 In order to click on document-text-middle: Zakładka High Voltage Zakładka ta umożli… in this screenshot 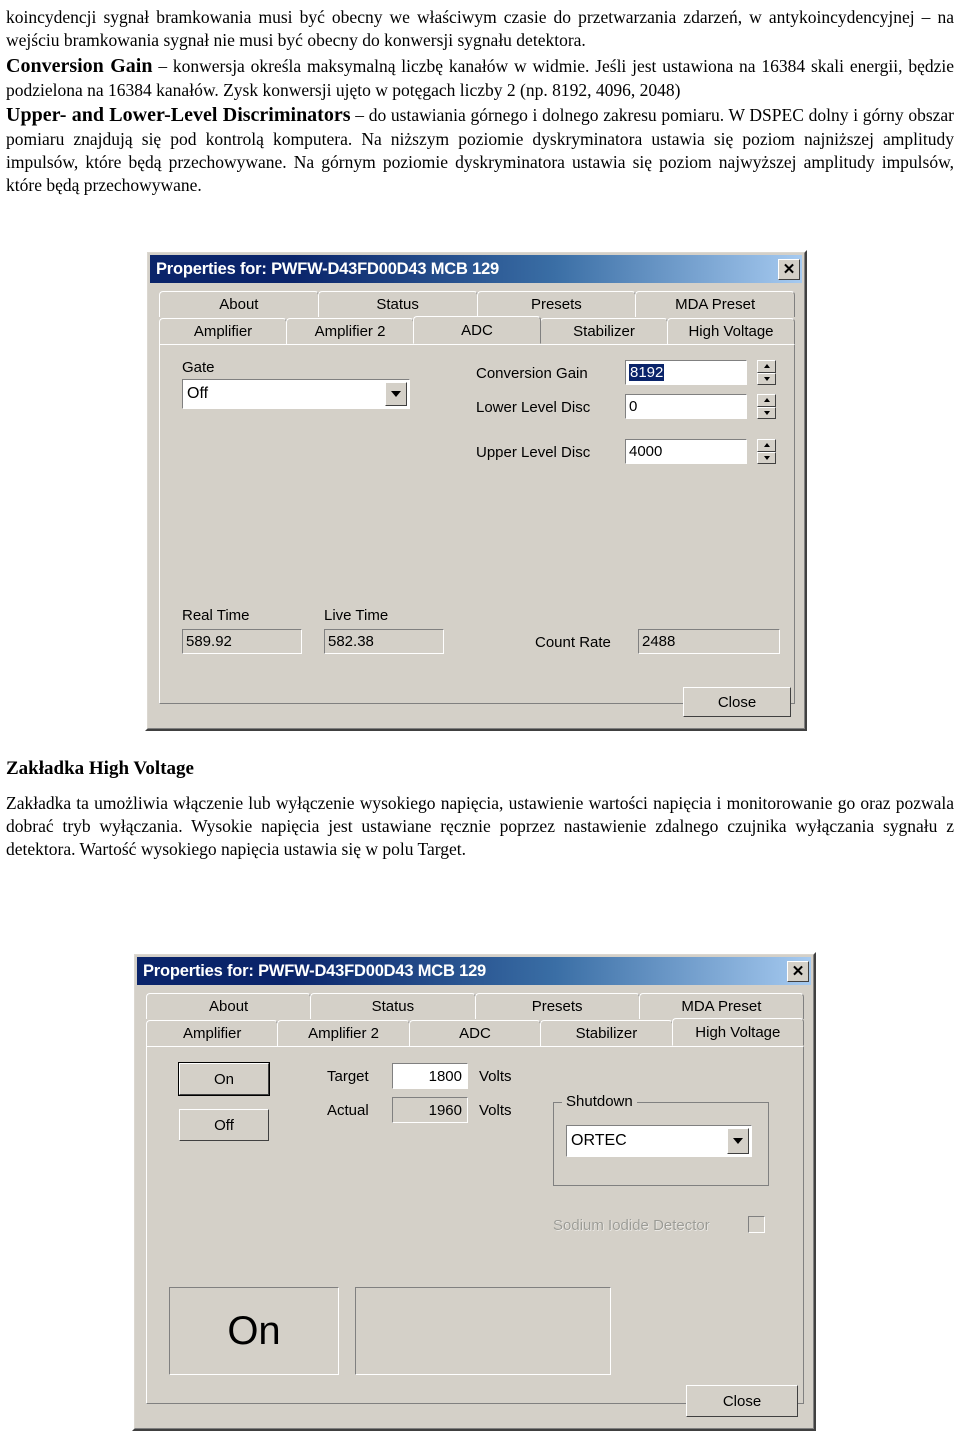, I will do `click(480, 809)`.